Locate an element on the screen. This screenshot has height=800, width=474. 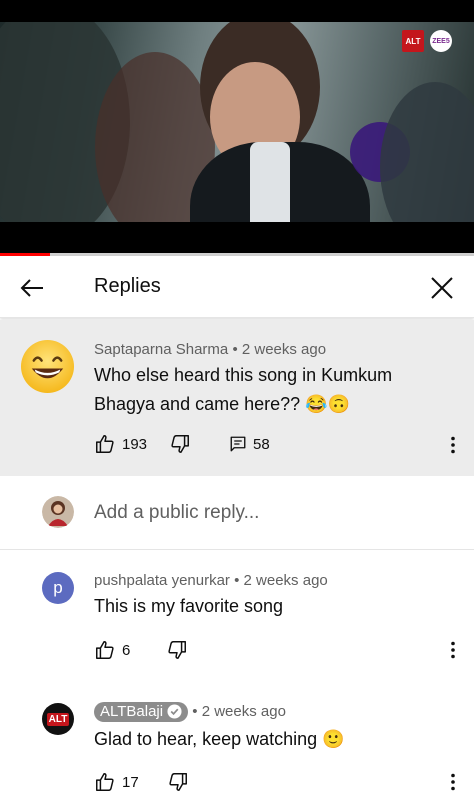
avatar: p is located at coordinates (58, 588).